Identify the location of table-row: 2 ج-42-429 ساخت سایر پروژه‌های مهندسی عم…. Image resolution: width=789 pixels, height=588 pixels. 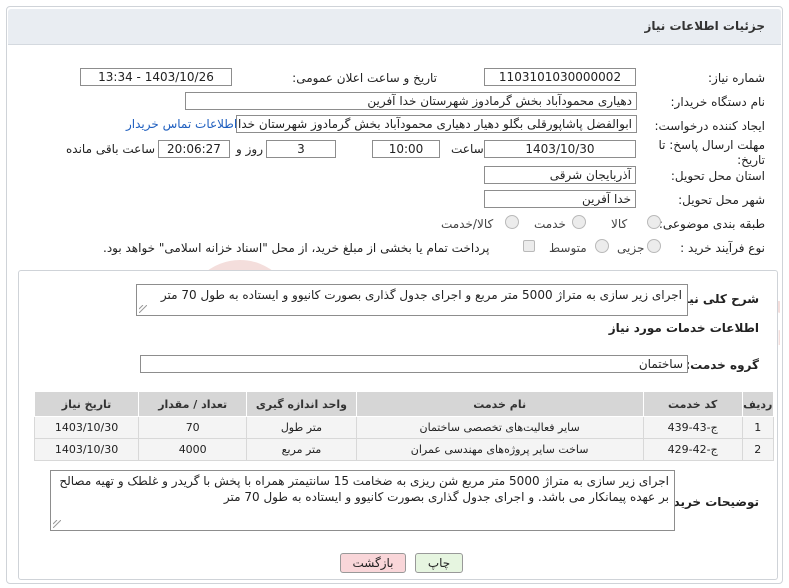
(404, 449).